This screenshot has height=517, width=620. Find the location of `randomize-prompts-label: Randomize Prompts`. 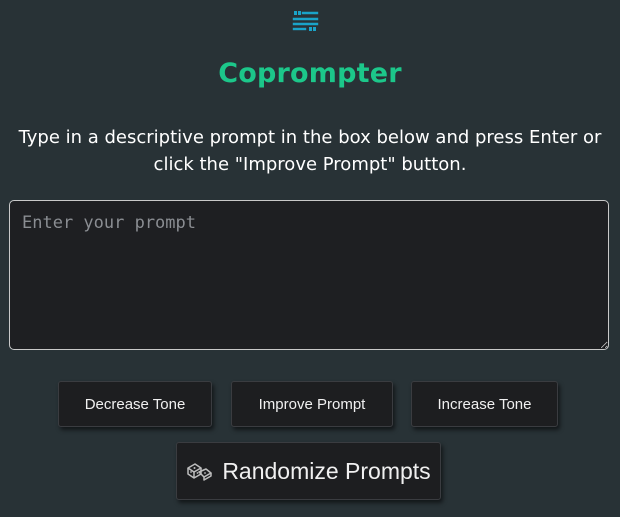

randomize-prompts-label: Randomize Prompts is located at coordinates (326, 470).